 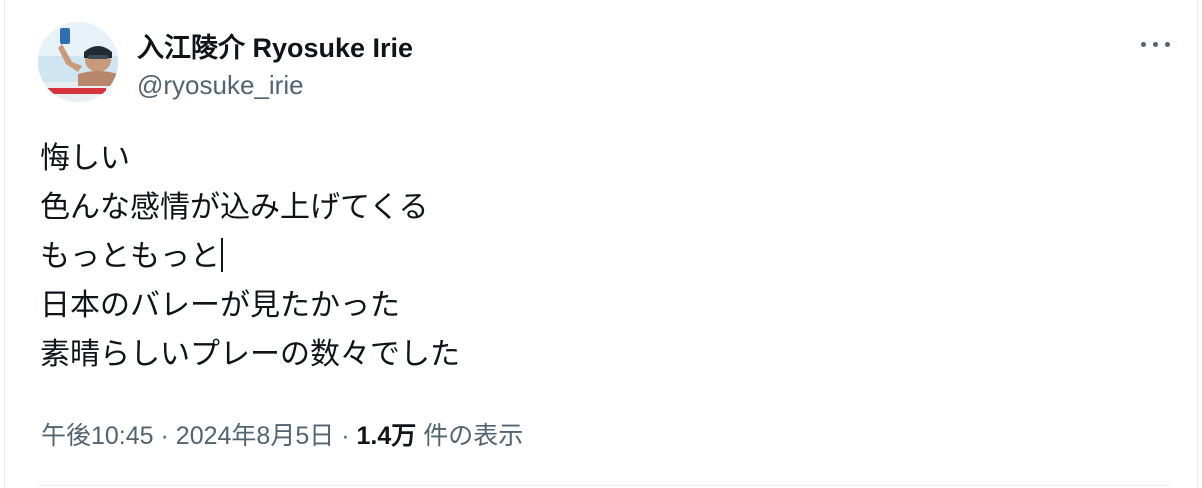 What do you see at coordinates (386, 436) in the screenshot?
I see `views-count: 1.4万` at bounding box center [386, 436].